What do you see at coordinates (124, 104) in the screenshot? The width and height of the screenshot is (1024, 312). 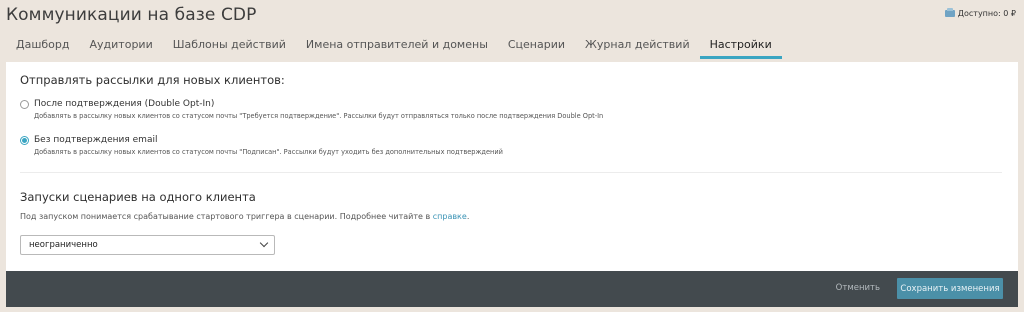 I see `option-label: После подтверждения (Double Opt-In)` at bounding box center [124, 104].